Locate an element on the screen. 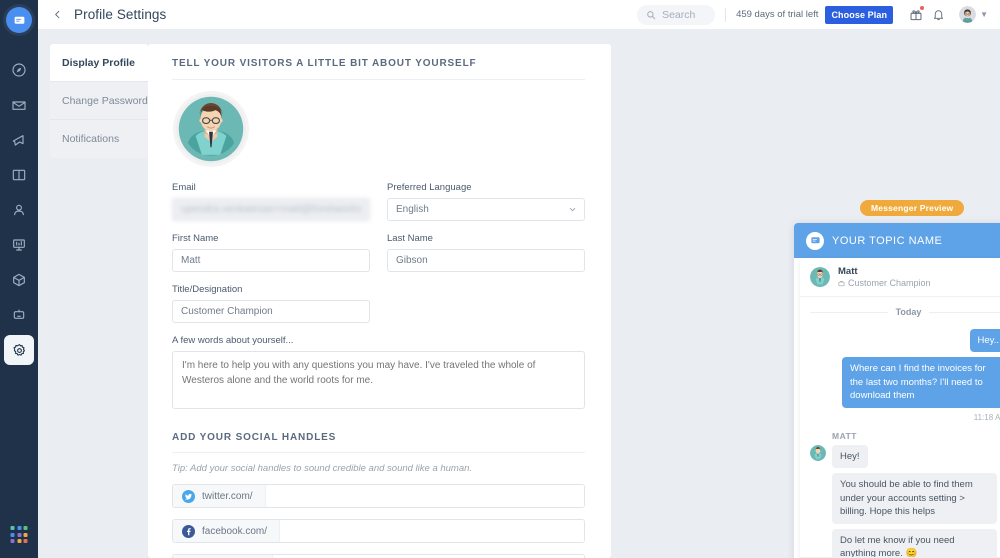 The height and width of the screenshot is (558, 1000). email-label: Email is located at coordinates (184, 187).